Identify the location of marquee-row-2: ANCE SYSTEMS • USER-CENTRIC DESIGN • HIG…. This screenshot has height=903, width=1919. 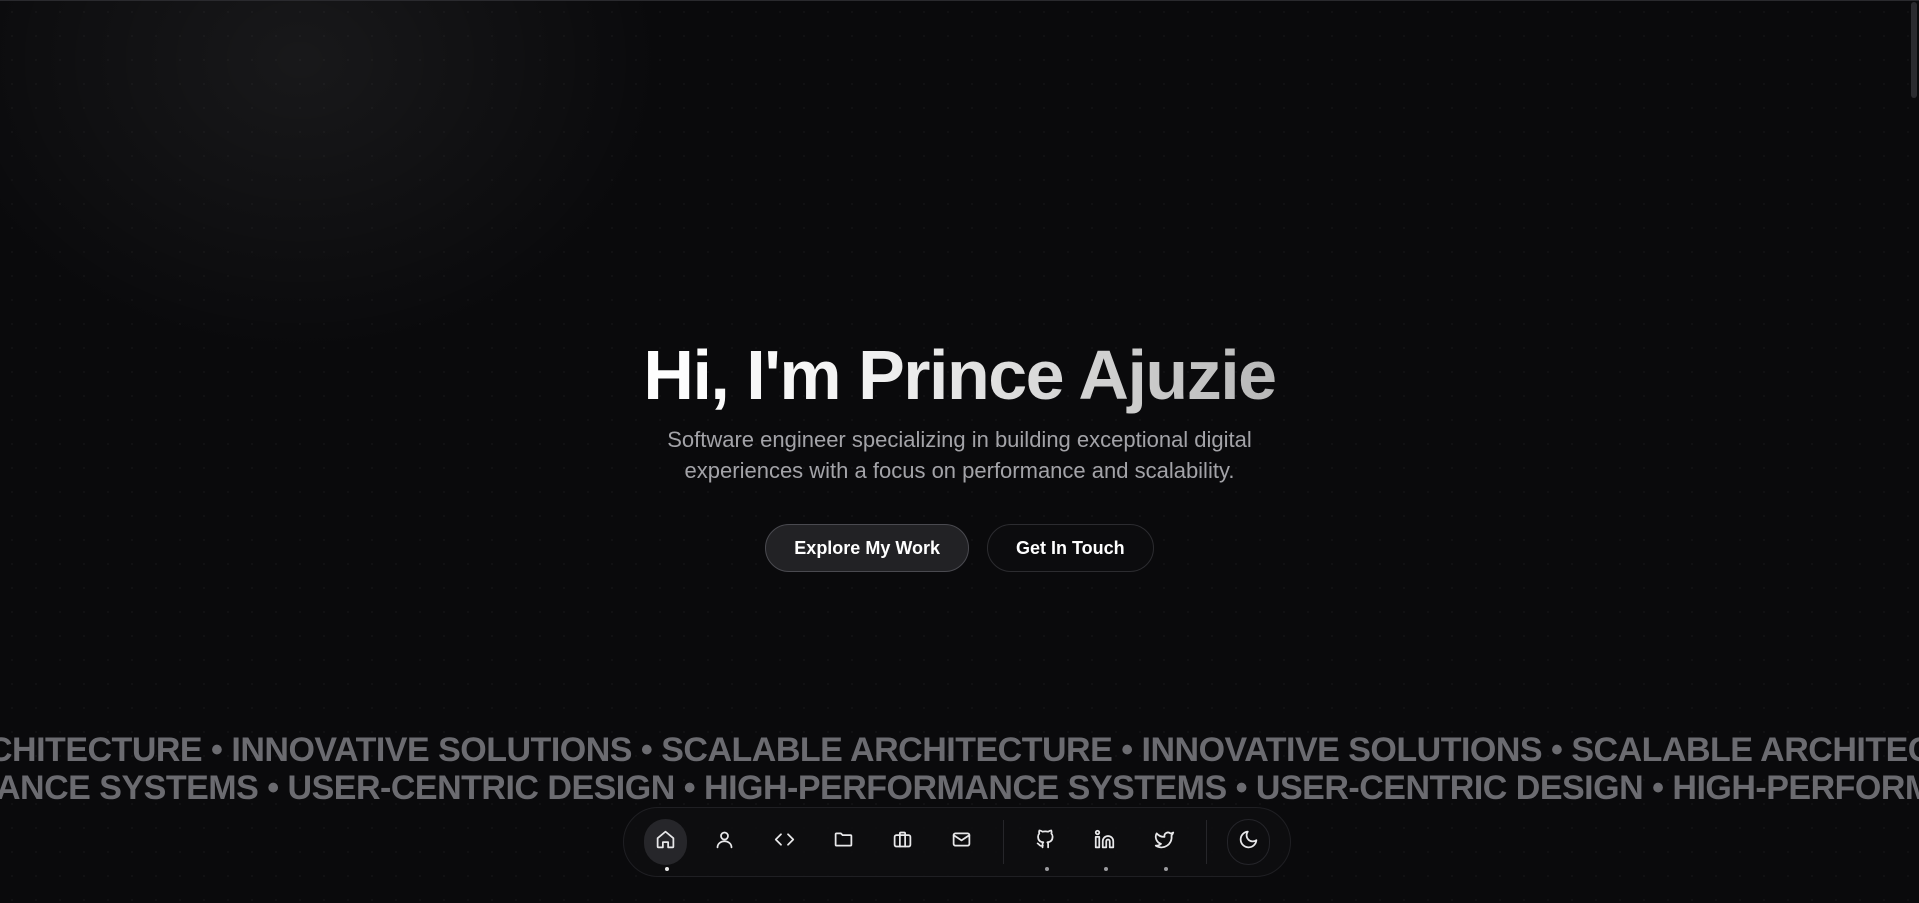
(959, 788).